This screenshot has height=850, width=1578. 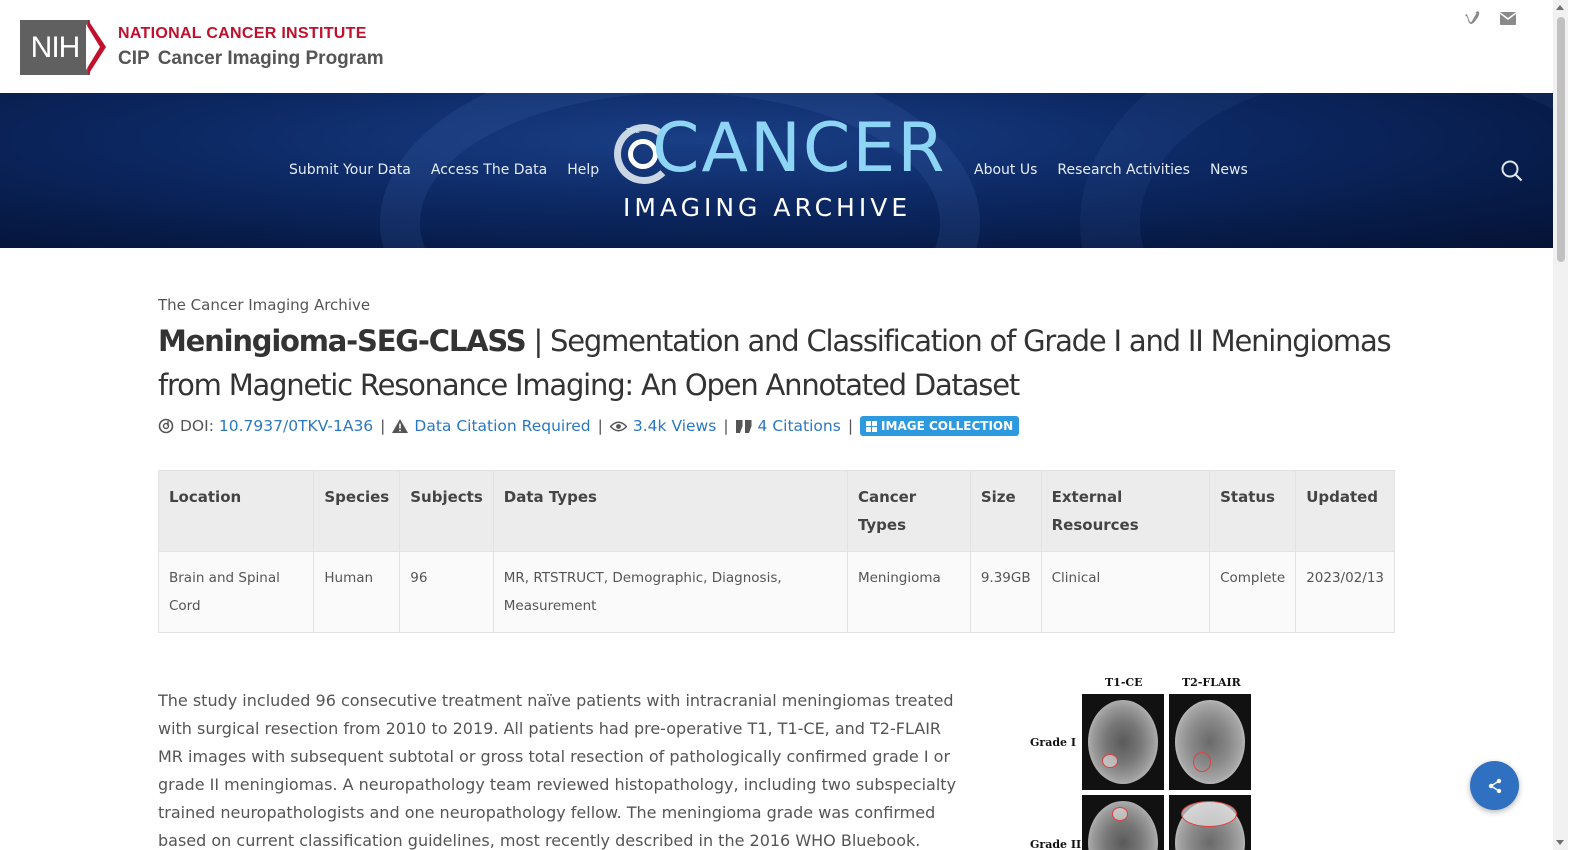 I want to click on logo-imaging-archive: IMAGING ARCHIVE, so click(x=767, y=207).